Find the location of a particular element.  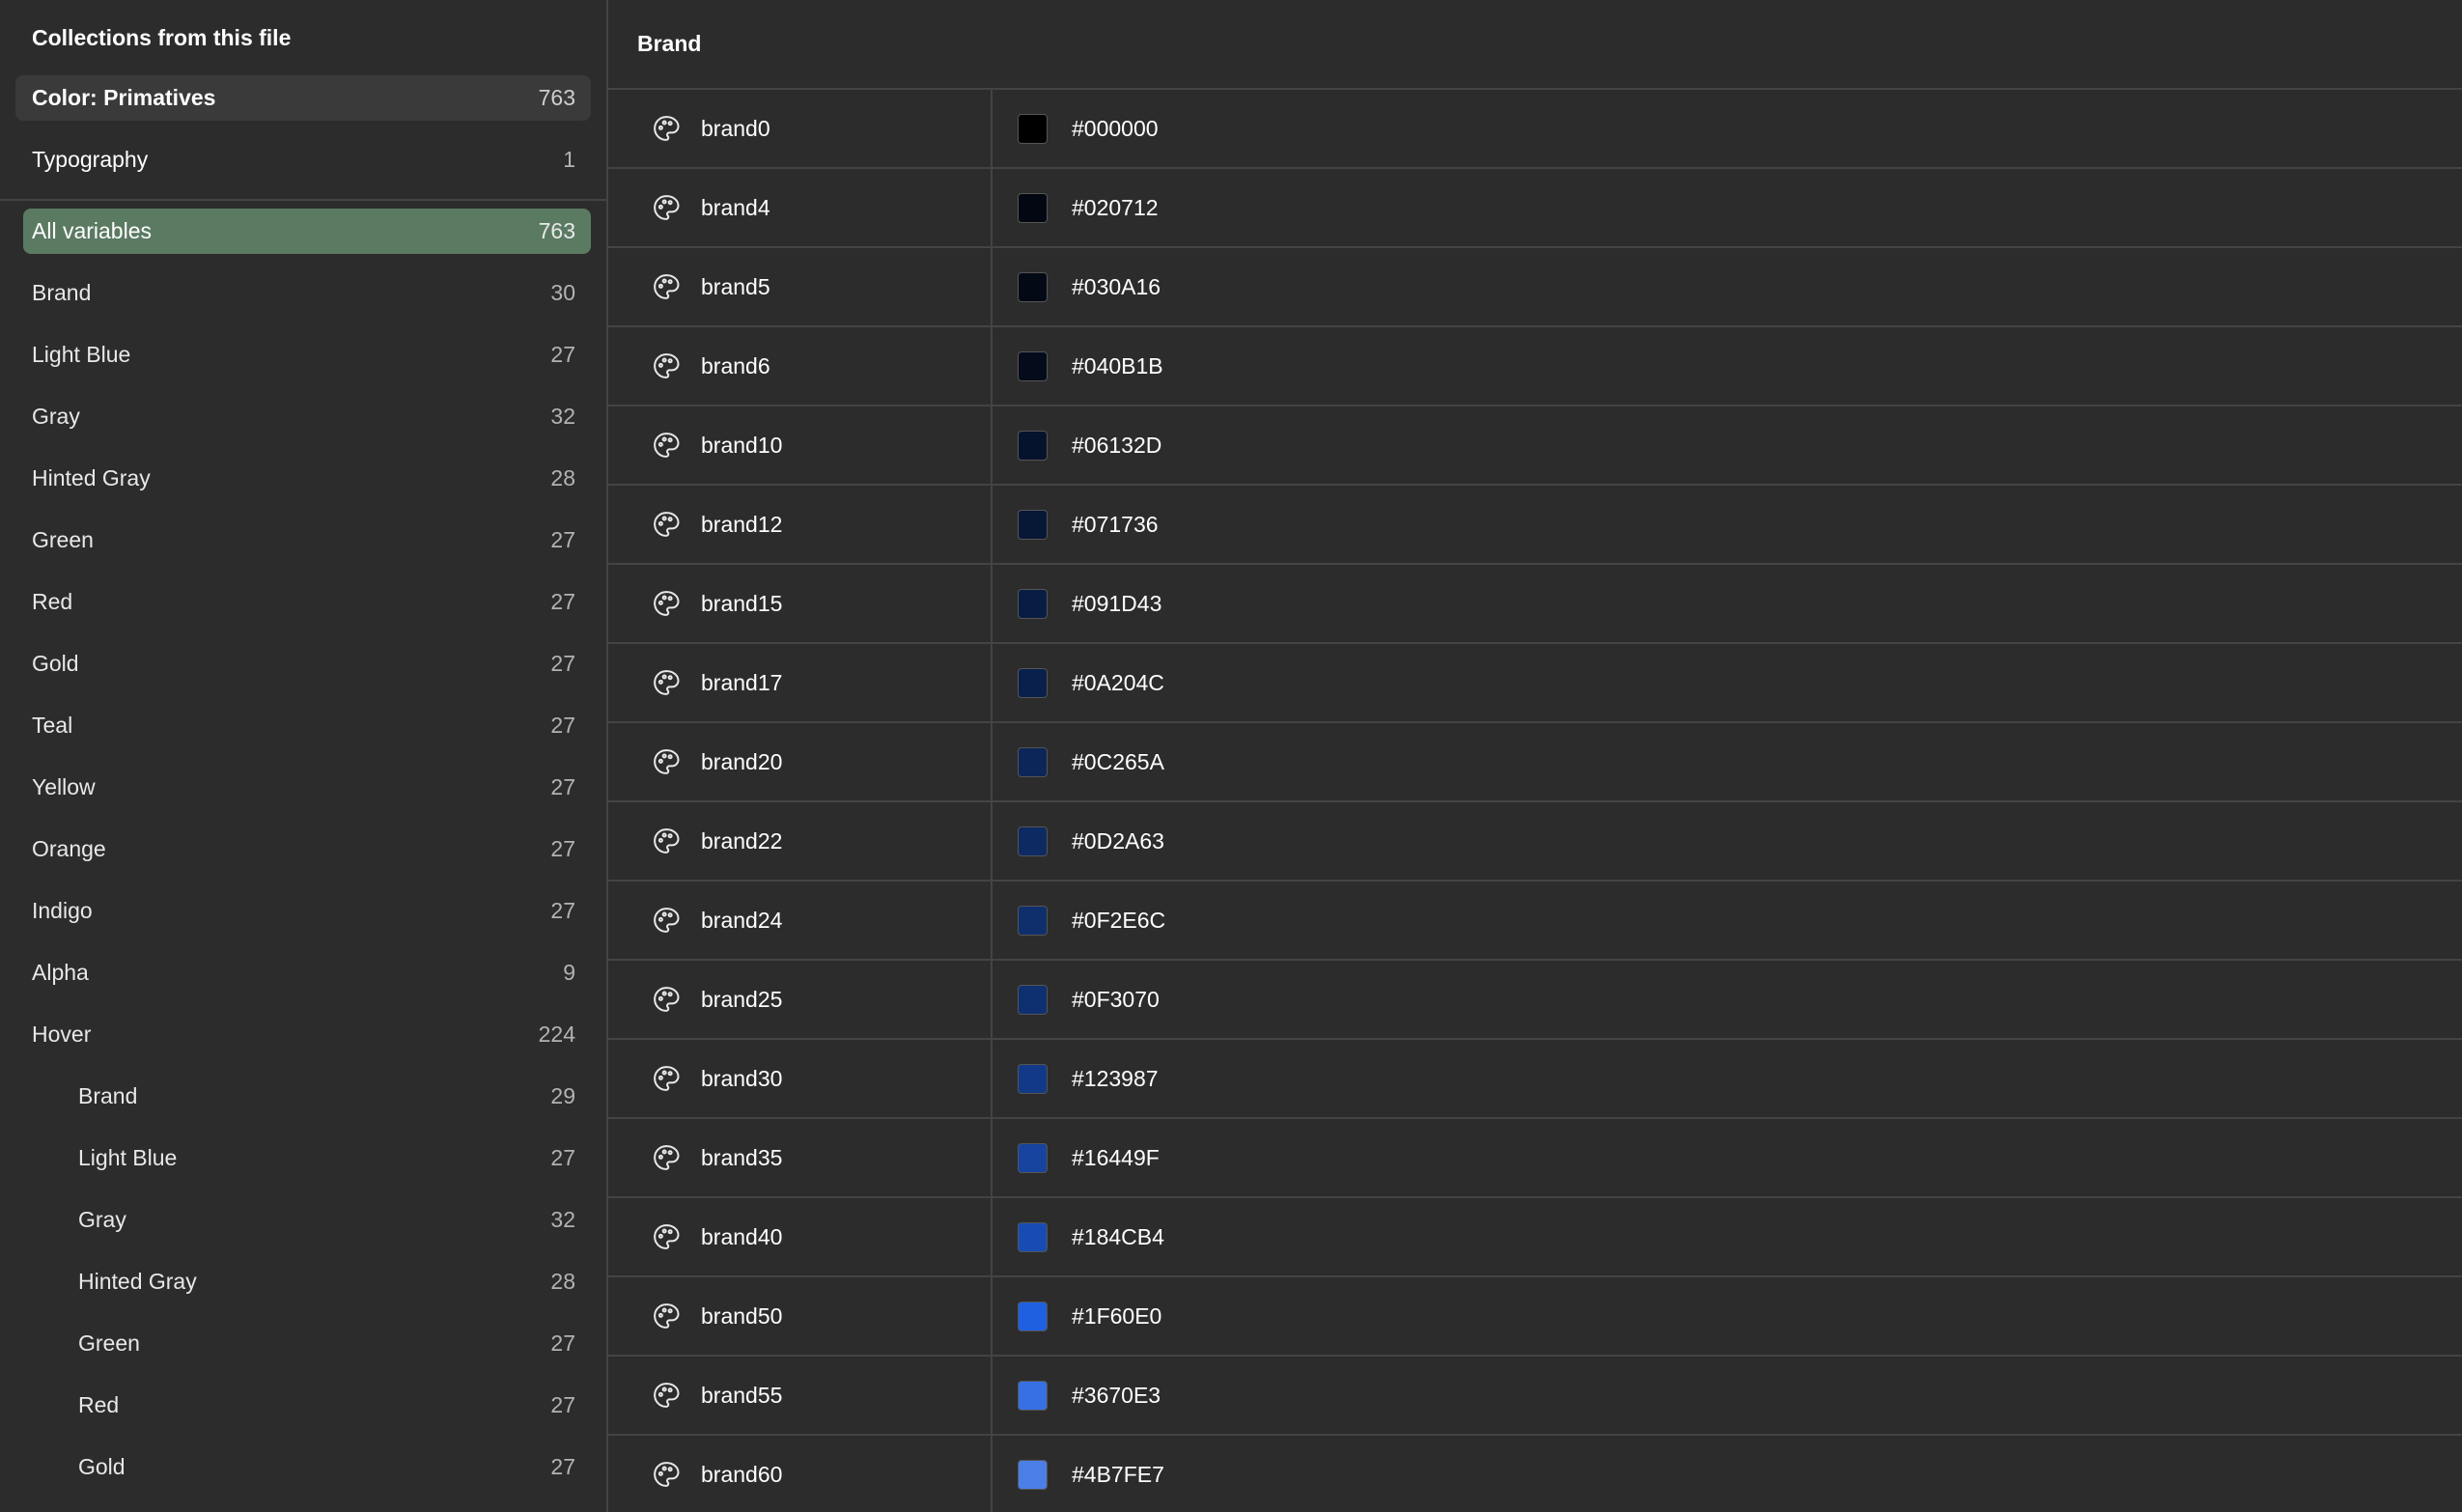

variable-value-cell: #123987 is located at coordinates (1727, 1079).